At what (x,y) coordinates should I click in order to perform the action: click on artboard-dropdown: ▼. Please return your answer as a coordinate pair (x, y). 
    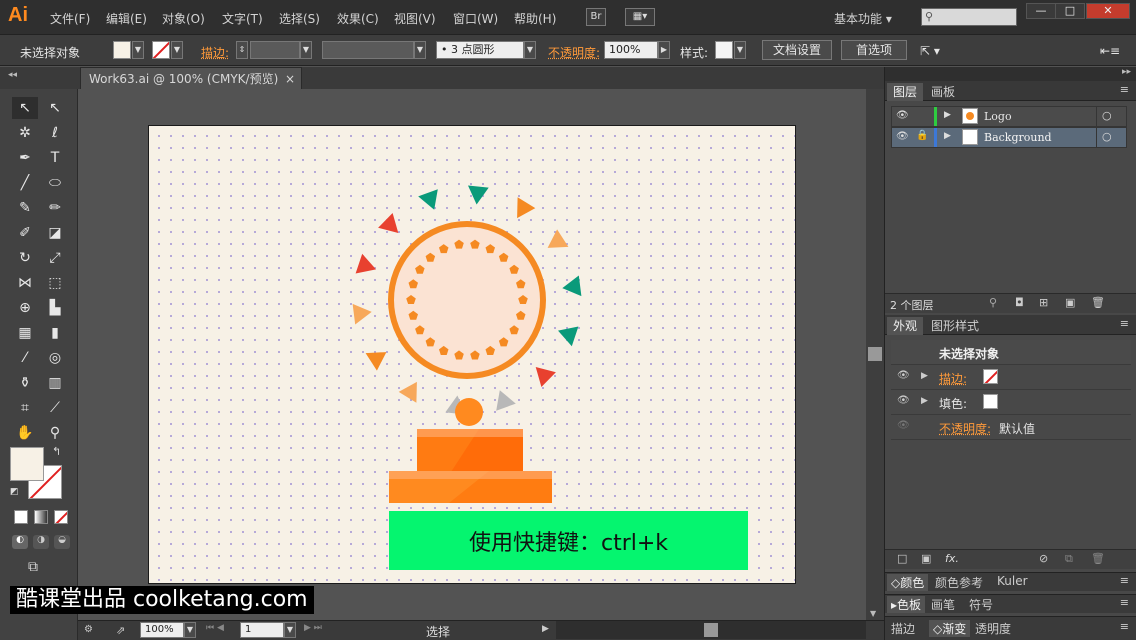
    Looking at the image, I should click on (290, 630).